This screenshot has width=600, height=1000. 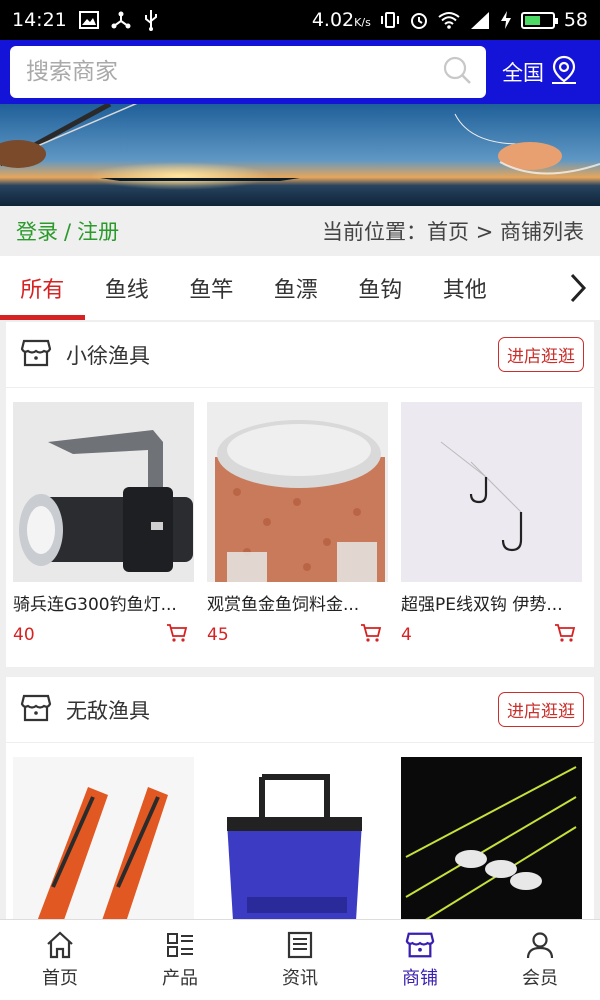 I want to click on signal-4g-icon, so click(x=480, y=20).